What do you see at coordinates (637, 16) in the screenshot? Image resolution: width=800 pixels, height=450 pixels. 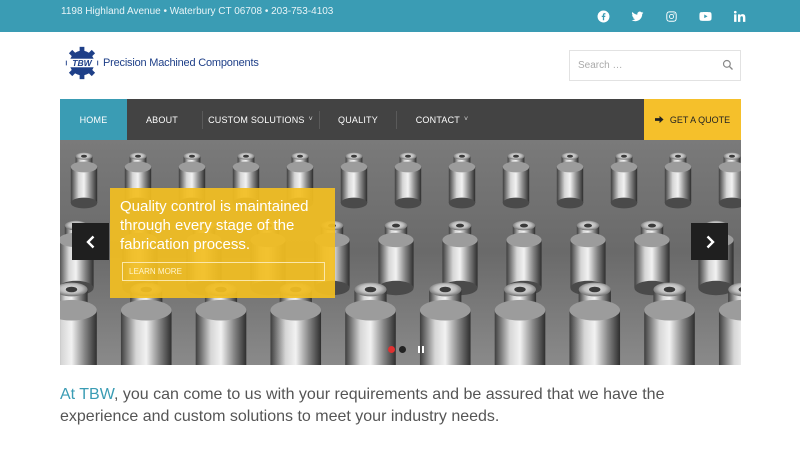 I see `twitter-icon` at bounding box center [637, 16].